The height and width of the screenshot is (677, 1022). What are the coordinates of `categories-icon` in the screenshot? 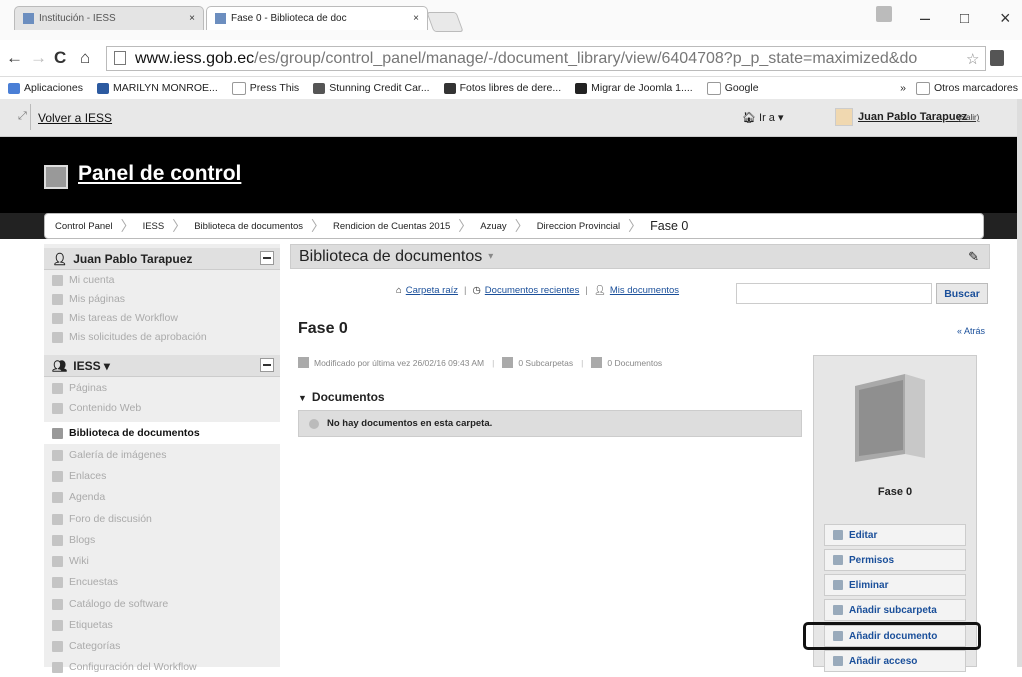 It's located at (57, 646).